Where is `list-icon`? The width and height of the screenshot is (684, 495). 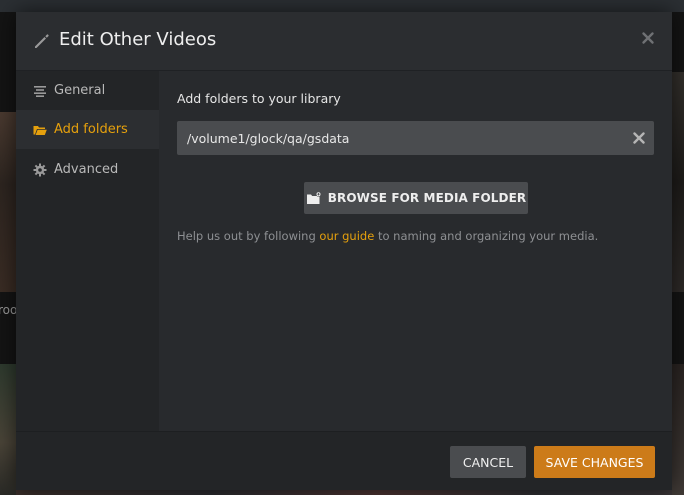 list-icon is located at coordinates (40, 91).